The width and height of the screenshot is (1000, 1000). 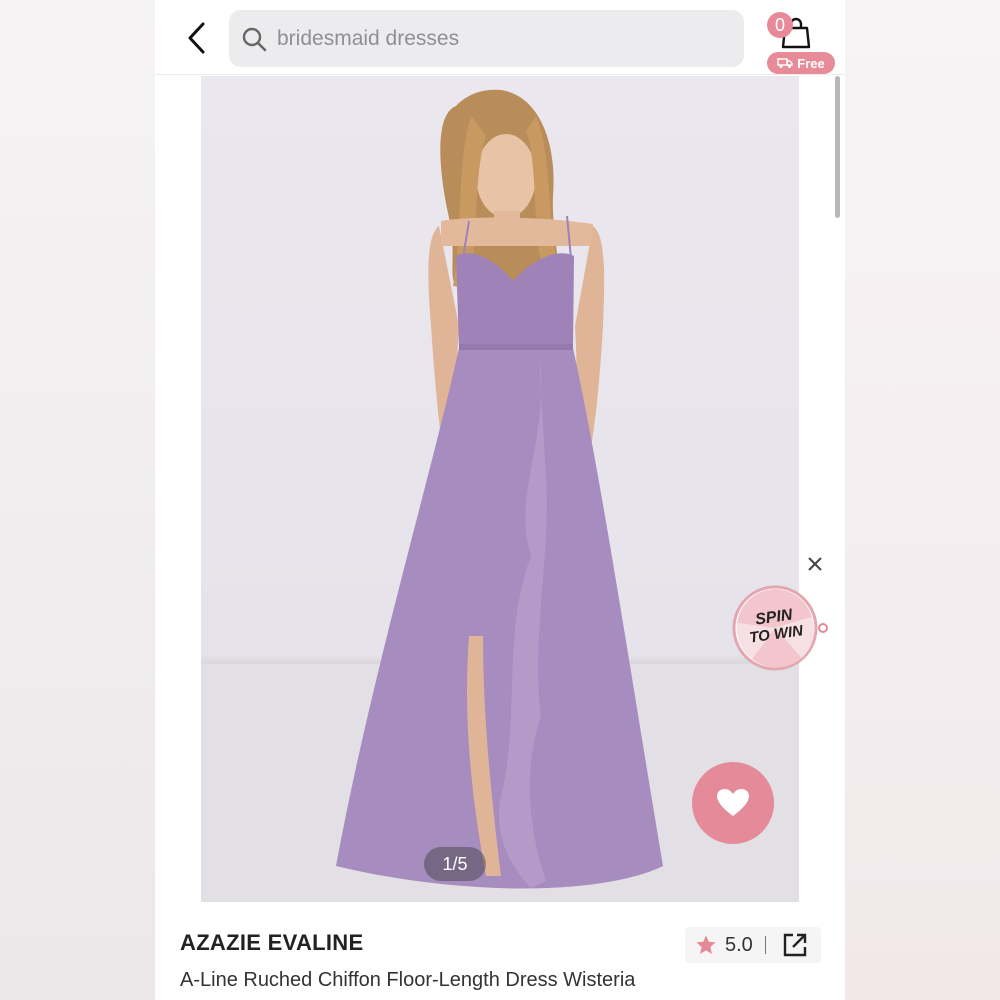 I want to click on close-icon, so click(x=815, y=564).